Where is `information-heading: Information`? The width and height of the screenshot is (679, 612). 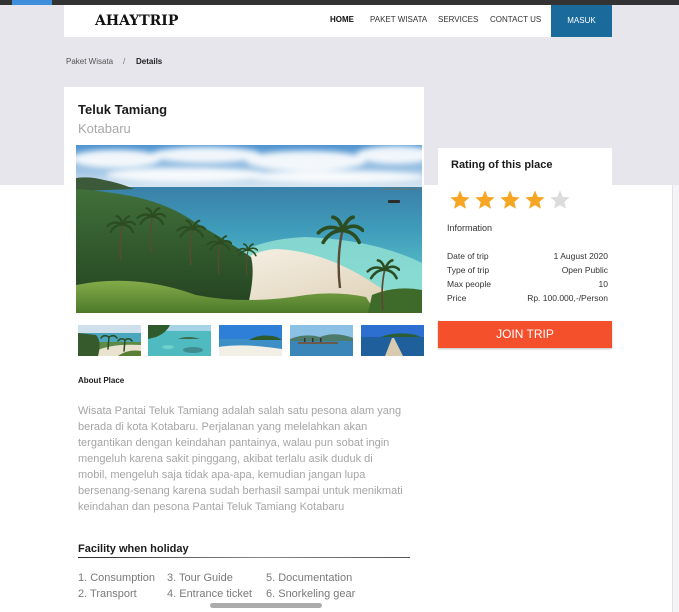 information-heading: Information is located at coordinates (470, 228).